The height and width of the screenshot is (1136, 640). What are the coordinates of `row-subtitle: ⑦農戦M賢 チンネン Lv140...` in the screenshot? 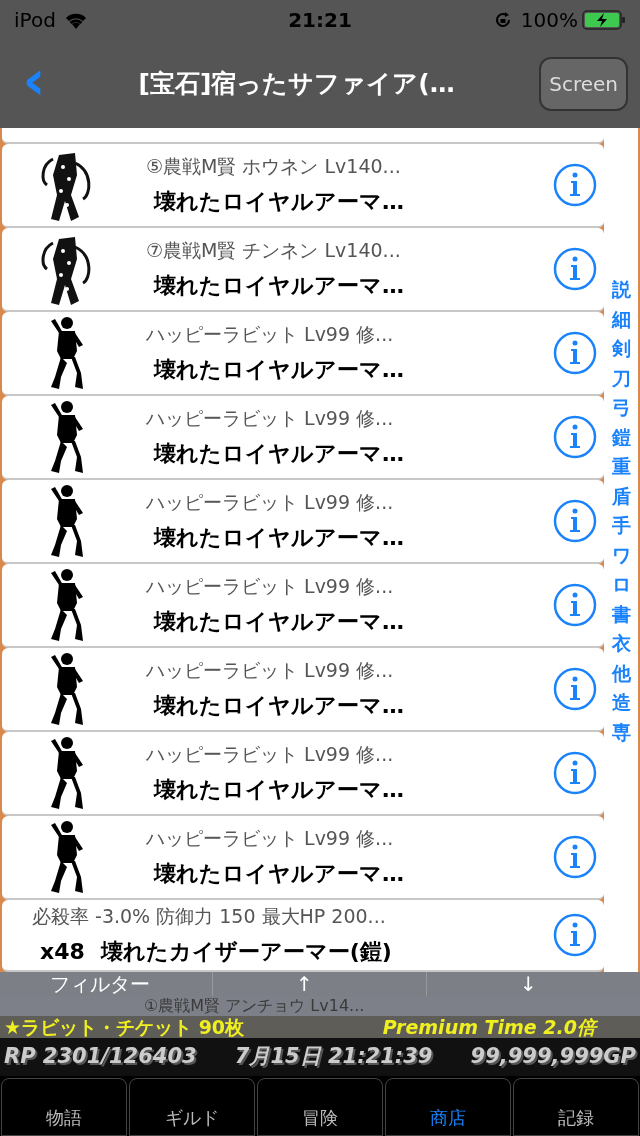 It's located at (274, 251).